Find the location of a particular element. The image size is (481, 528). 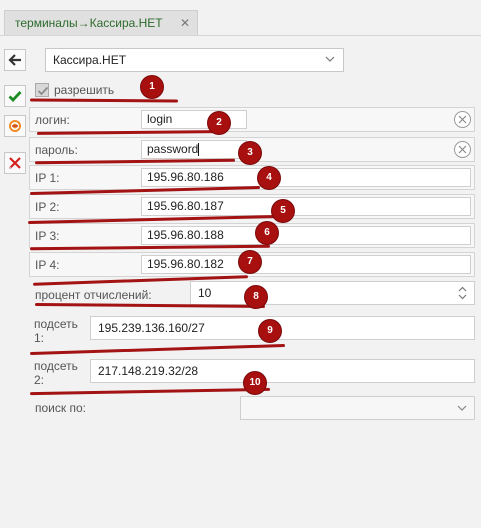

check-icon is located at coordinates (15, 96).